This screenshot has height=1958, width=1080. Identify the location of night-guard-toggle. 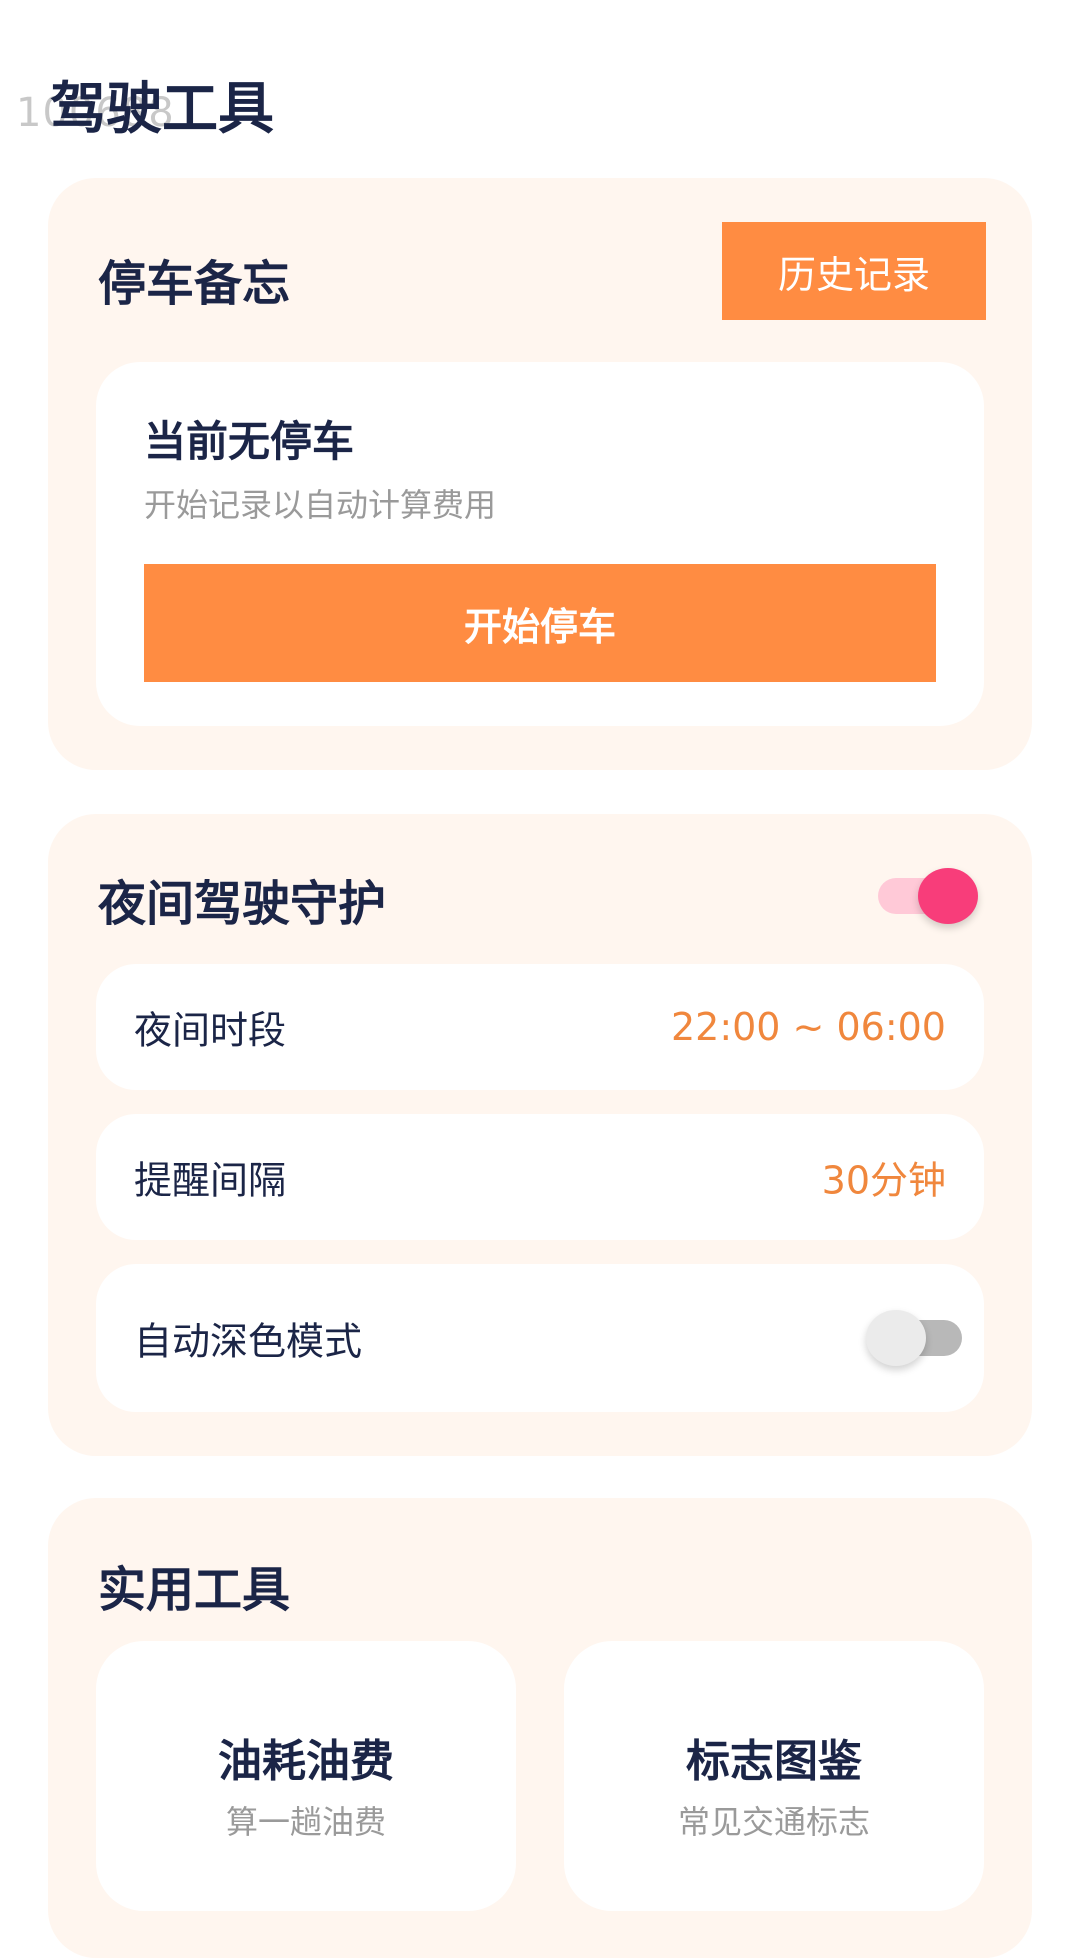
(928, 896).